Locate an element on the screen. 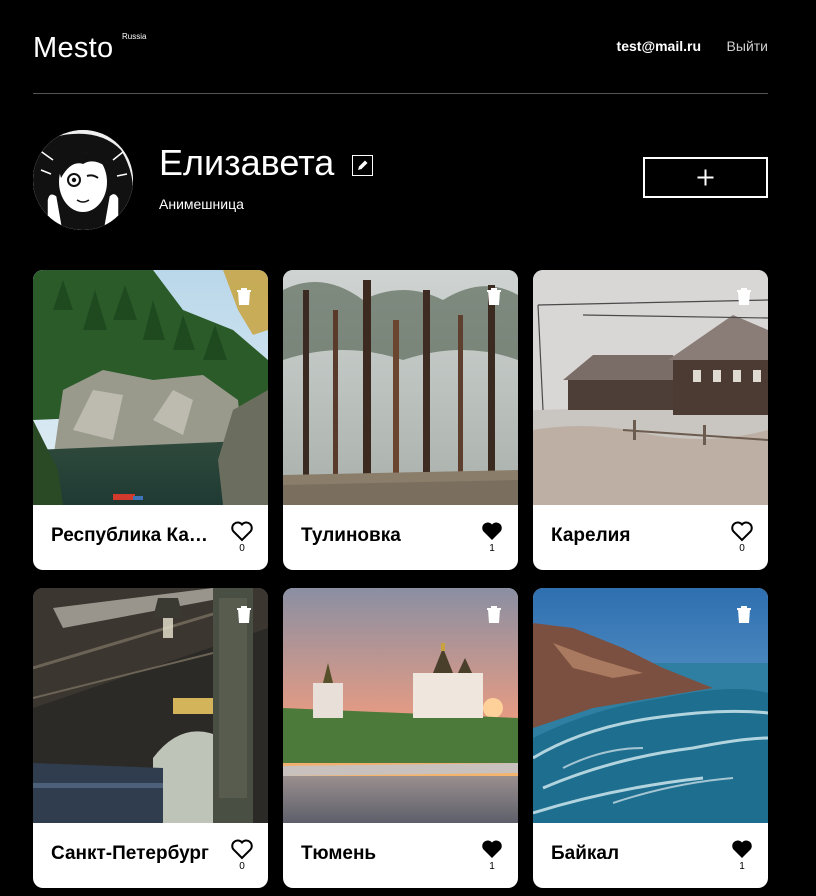 Image resolution: width=816 pixels, height=896 pixels. card: Санкт-Петербург 0 is located at coordinates (150, 738).